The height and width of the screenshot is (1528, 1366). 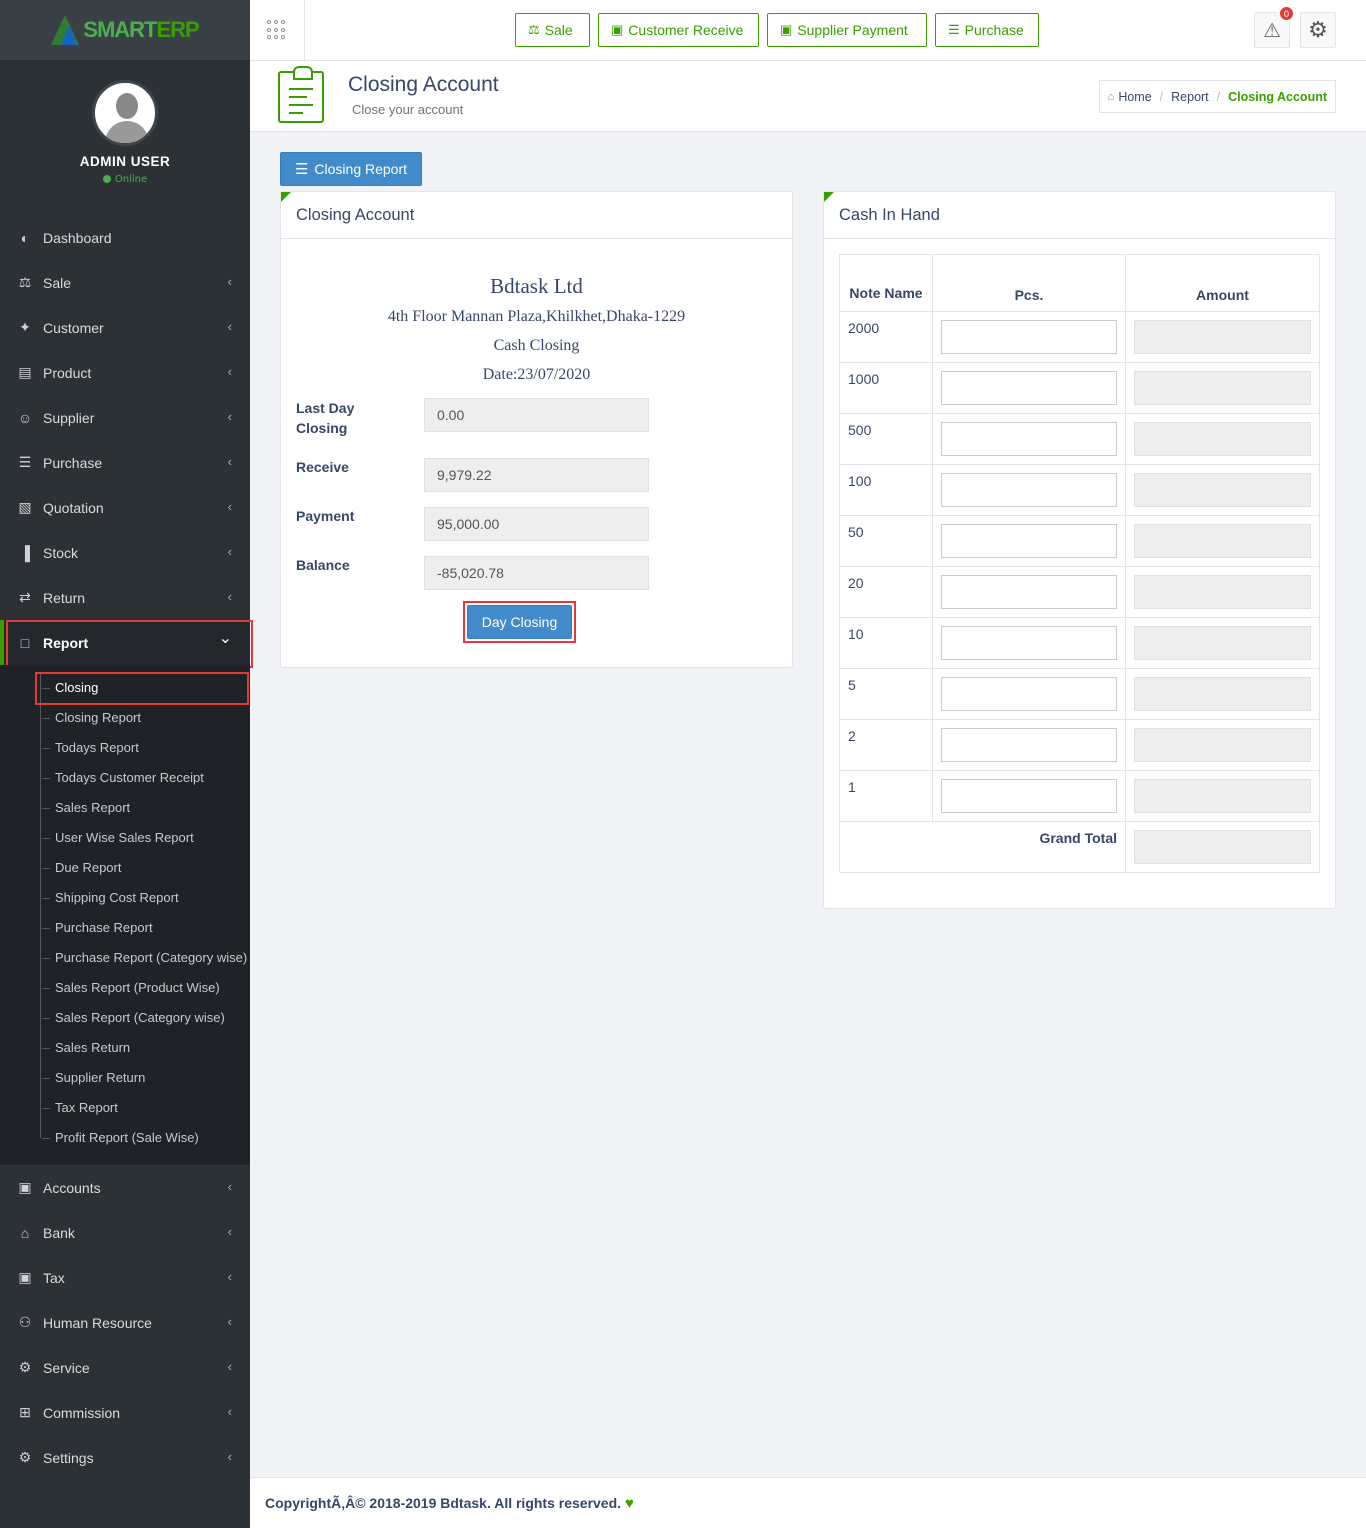 What do you see at coordinates (97, 1322) in the screenshot?
I see `sidebar-item-label: Human Resource` at bounding box center [97, 1322].